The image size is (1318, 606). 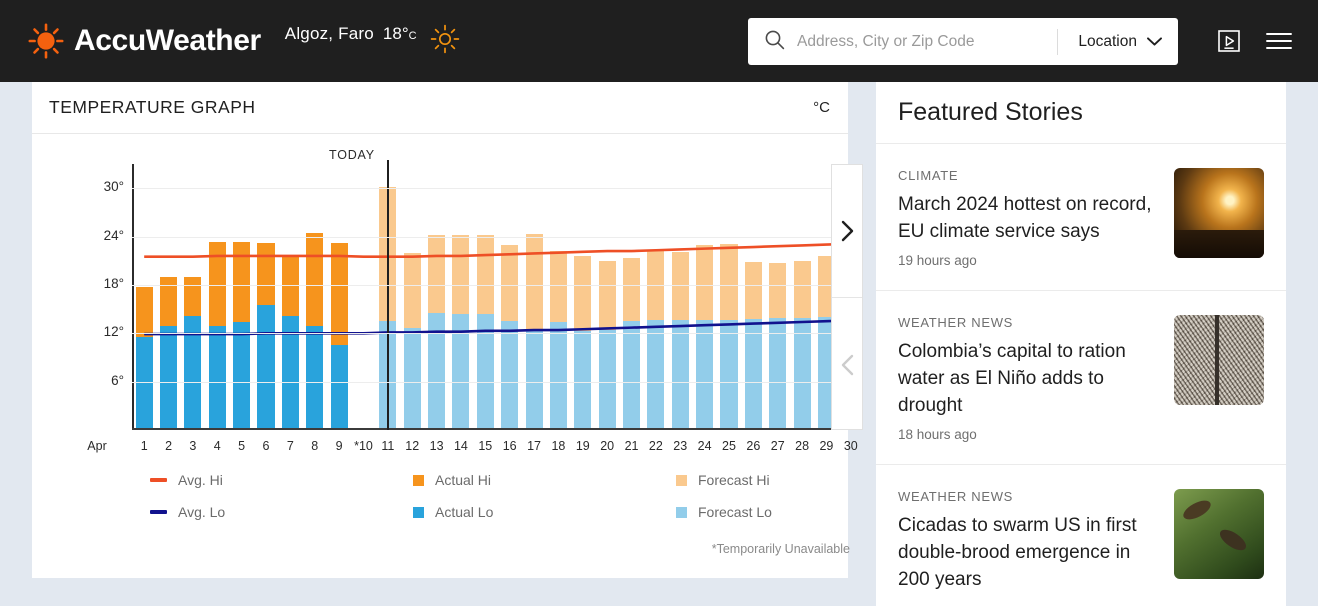 I want to click on x-axis-tick-label: 22, so click(x=655, y=446).